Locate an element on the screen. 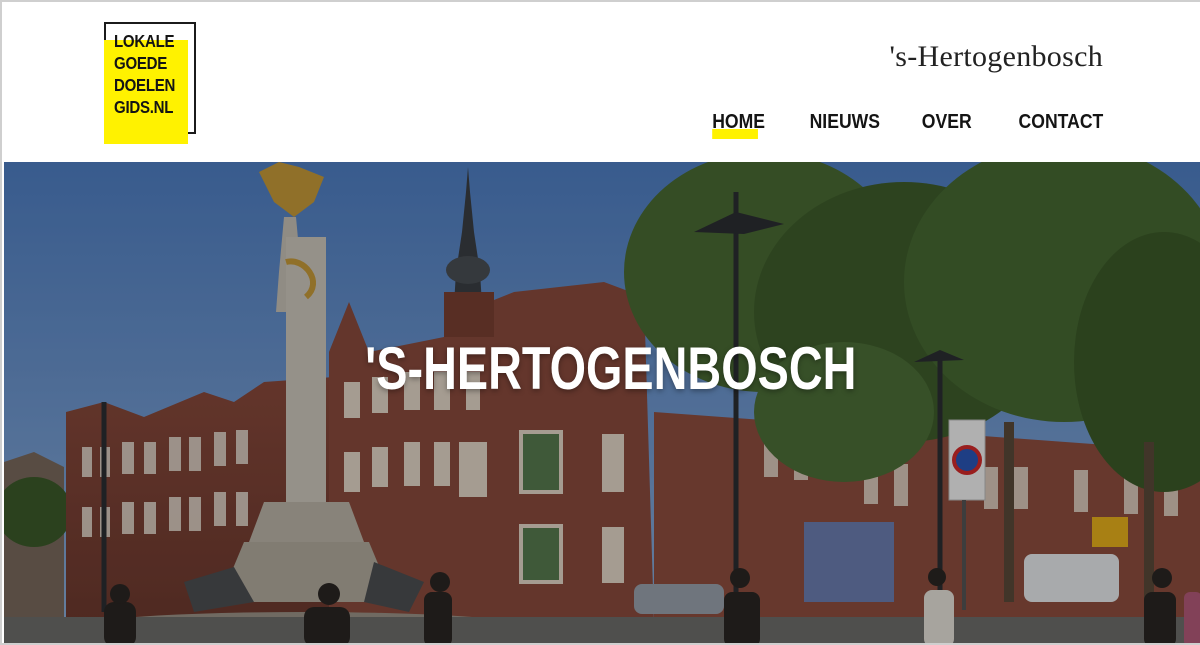 The image size is (1200, 645). nav-item-label: NIEUWS is located at coordinates (845, 122).